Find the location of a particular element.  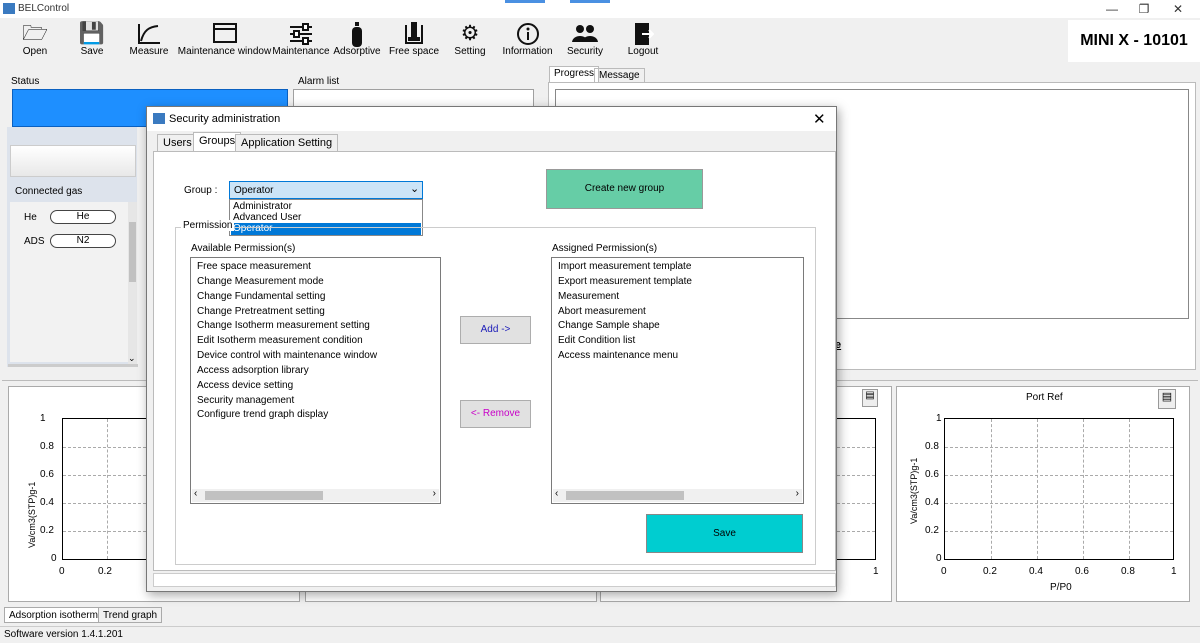

permission-item: Device control with maintenance window is located at coordinates (287, 355).